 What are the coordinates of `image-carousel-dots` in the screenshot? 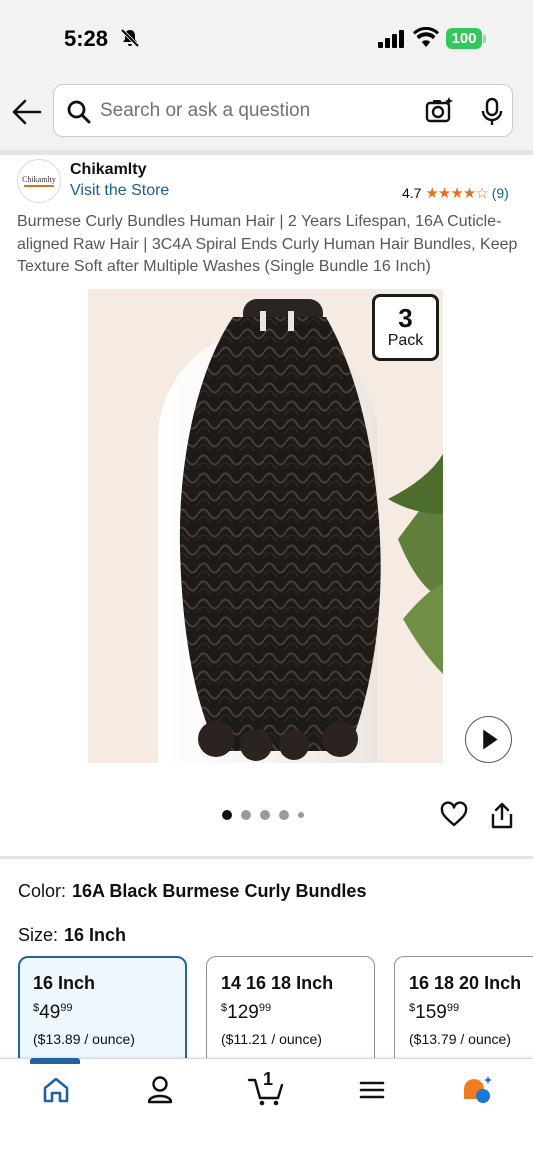 It's located at (267, 815).